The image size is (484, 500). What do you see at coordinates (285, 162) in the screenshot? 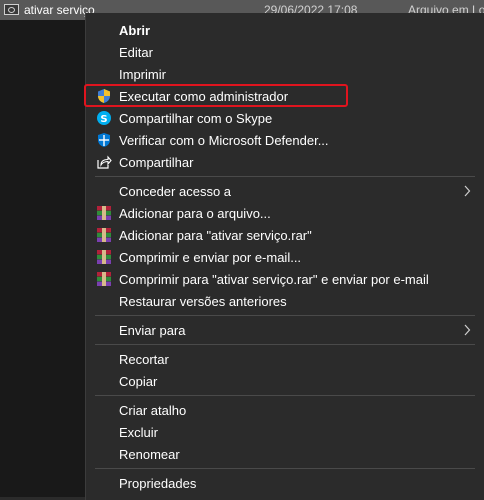
I see `menu-item-share: Compartilhar` at bounding box center [285, 162].